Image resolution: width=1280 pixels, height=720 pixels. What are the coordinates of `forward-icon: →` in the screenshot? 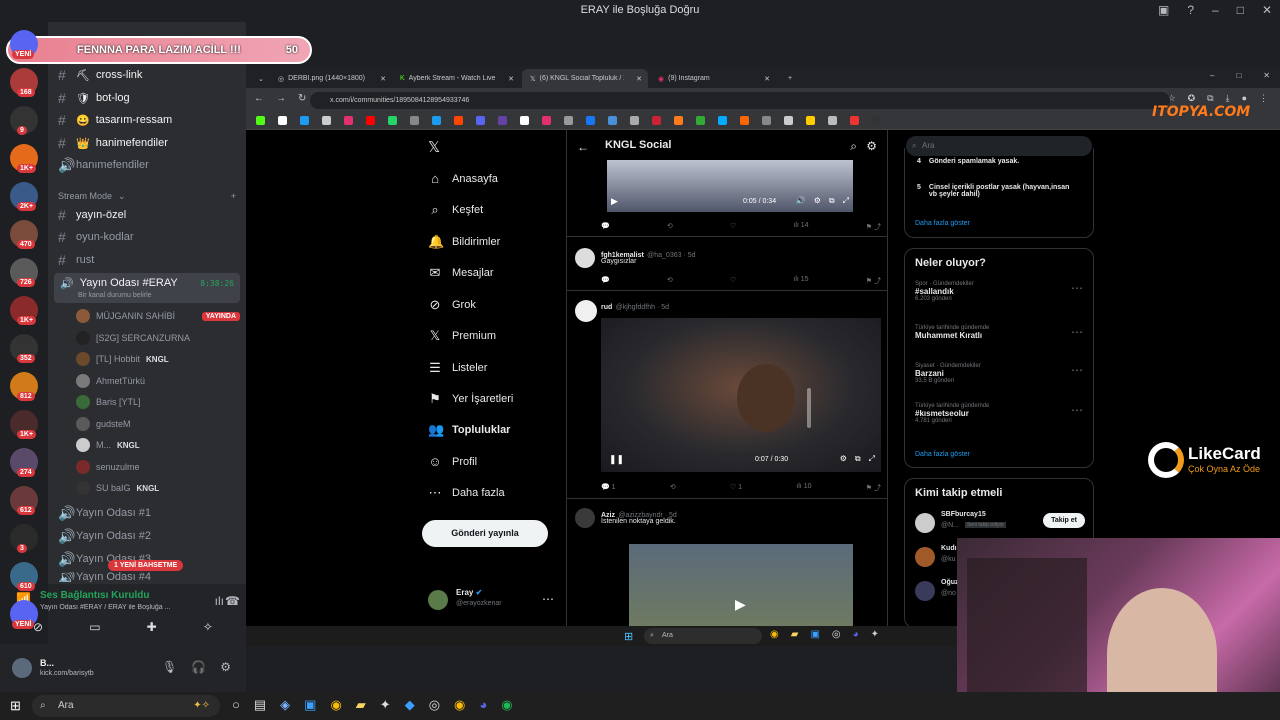 It's located at (281, 98).